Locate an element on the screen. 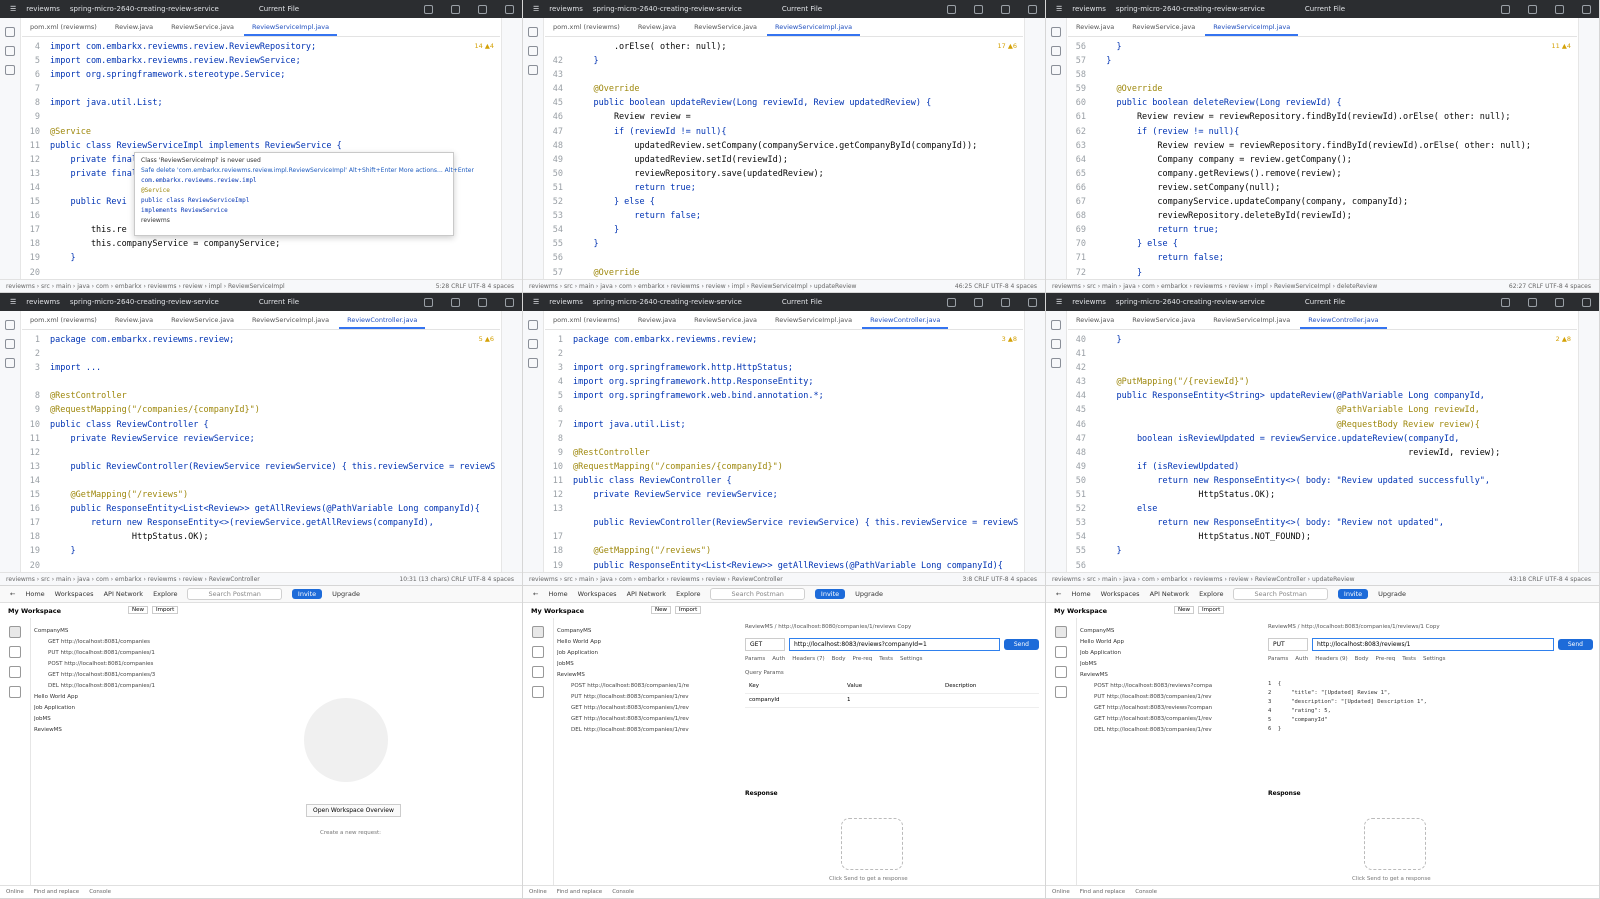  caret-position: 62:27 CRLF UTF-8 4 spaces is located at coordinates (1550, 286).